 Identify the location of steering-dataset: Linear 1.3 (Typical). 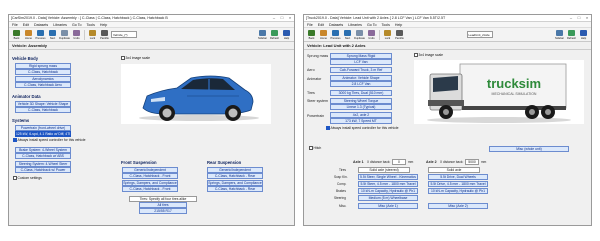
(361, 107).